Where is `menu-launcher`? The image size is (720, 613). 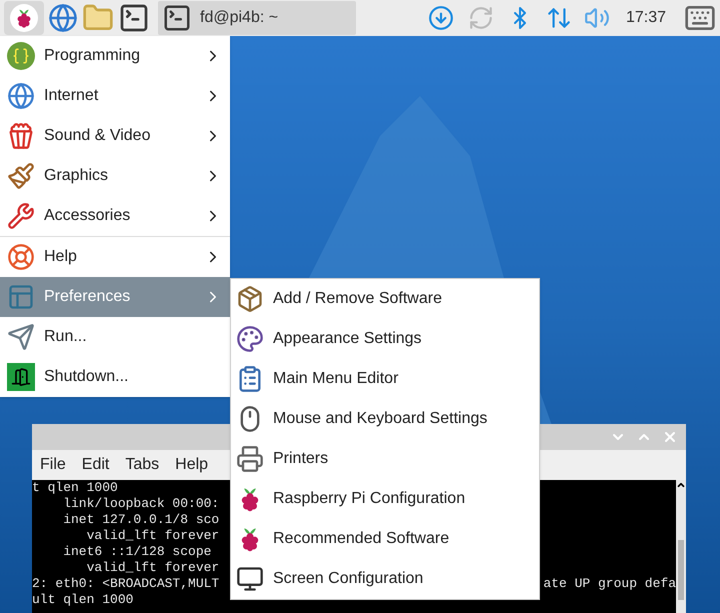 menu-launcher is located at coordinates (24, 18).